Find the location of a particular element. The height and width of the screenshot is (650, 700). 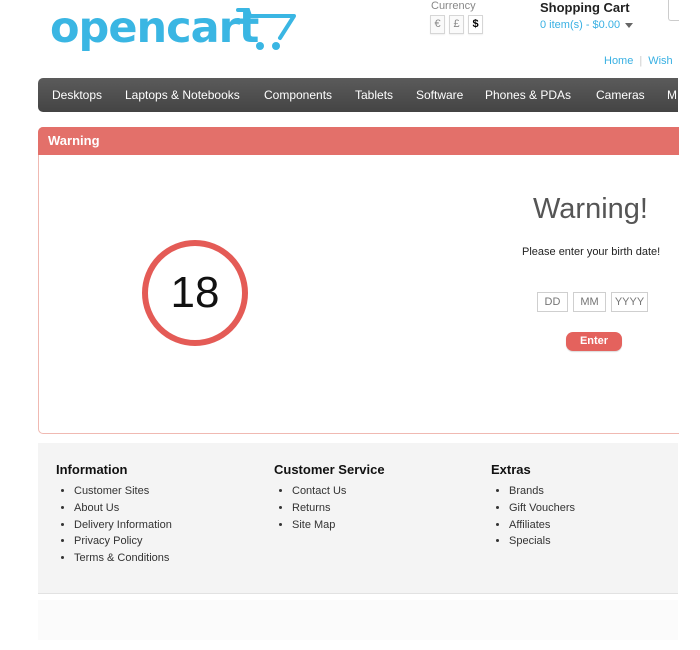

menu-item-software: Software is located at coordinates (439, 95).